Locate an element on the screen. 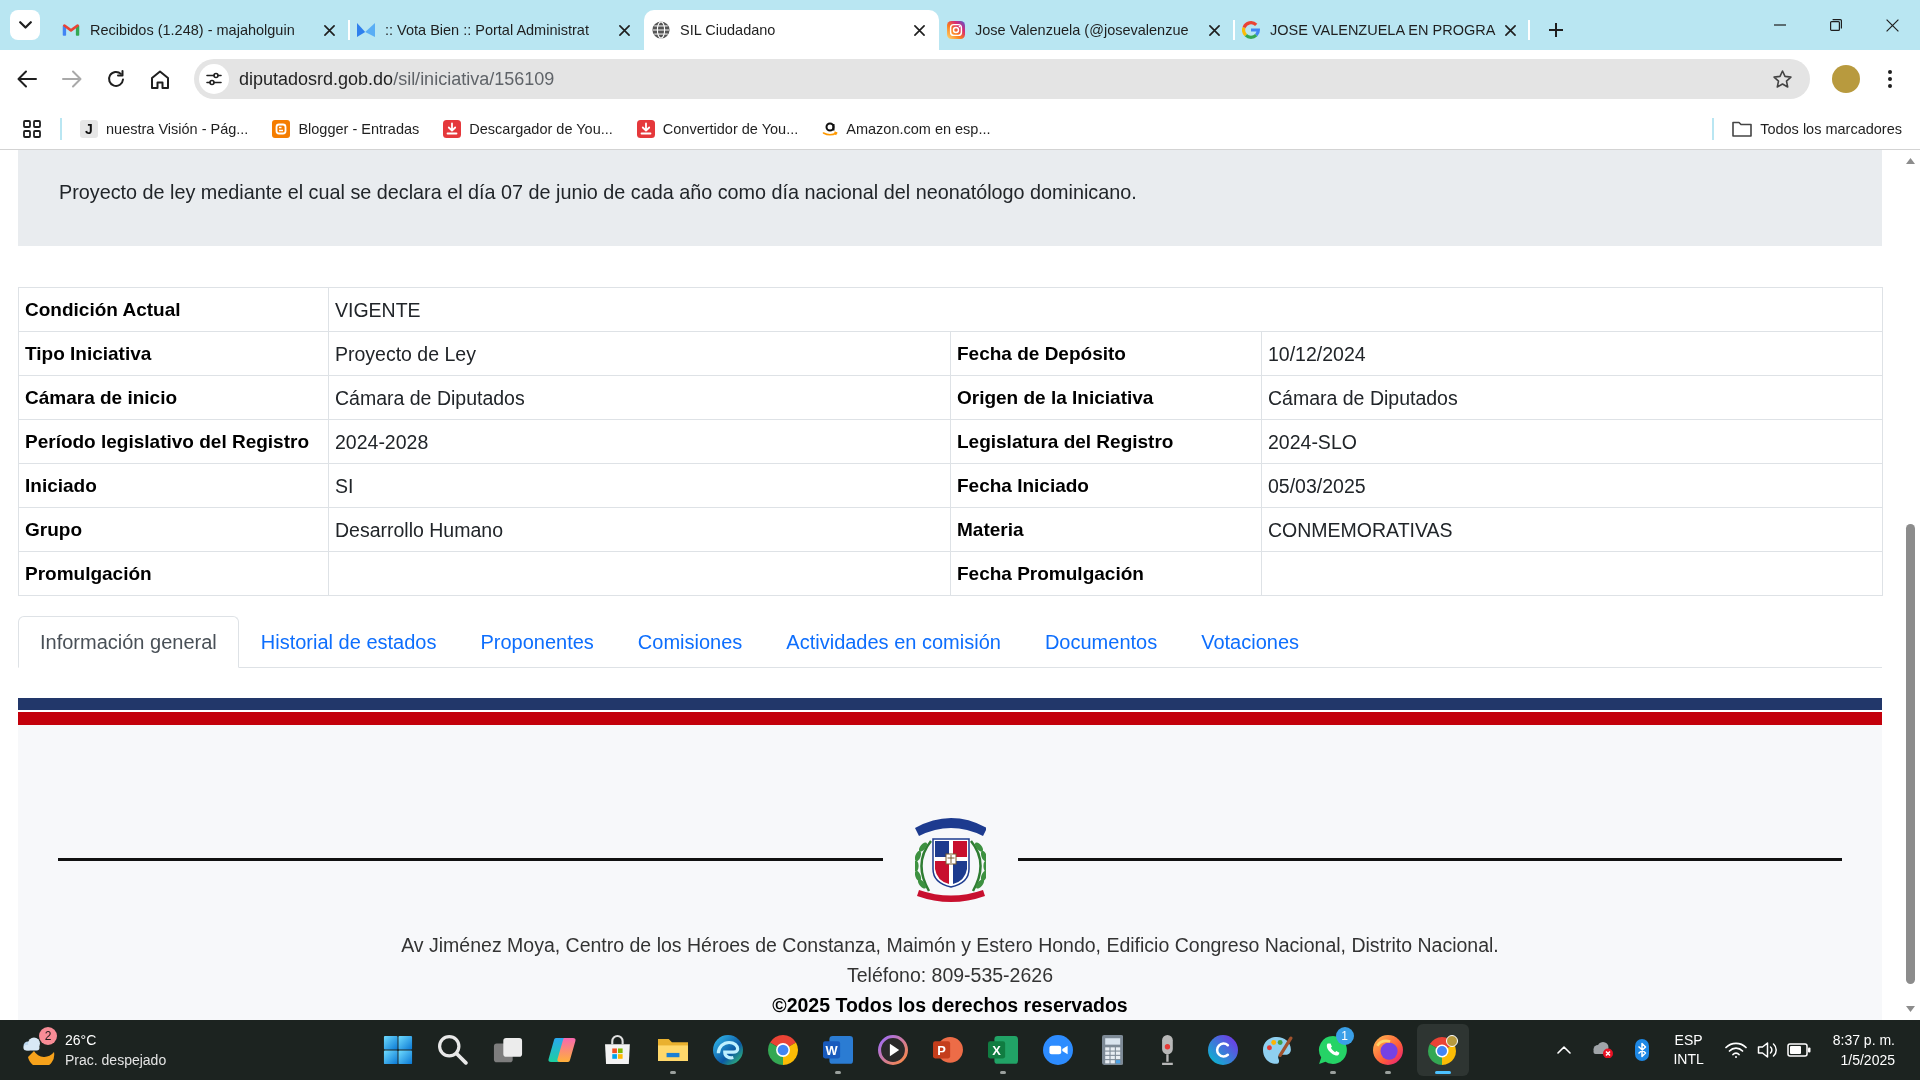 The image size is (1920, 1080). browser-tab: SIL Ciudadano is located at coordinates (791, 30).